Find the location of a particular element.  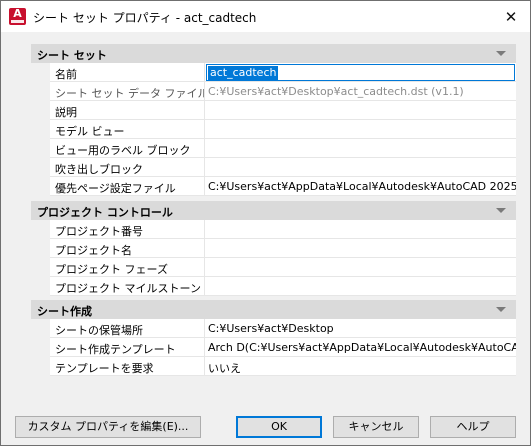

category-sheet-set: シート セット is located at coordinates (273, 53).